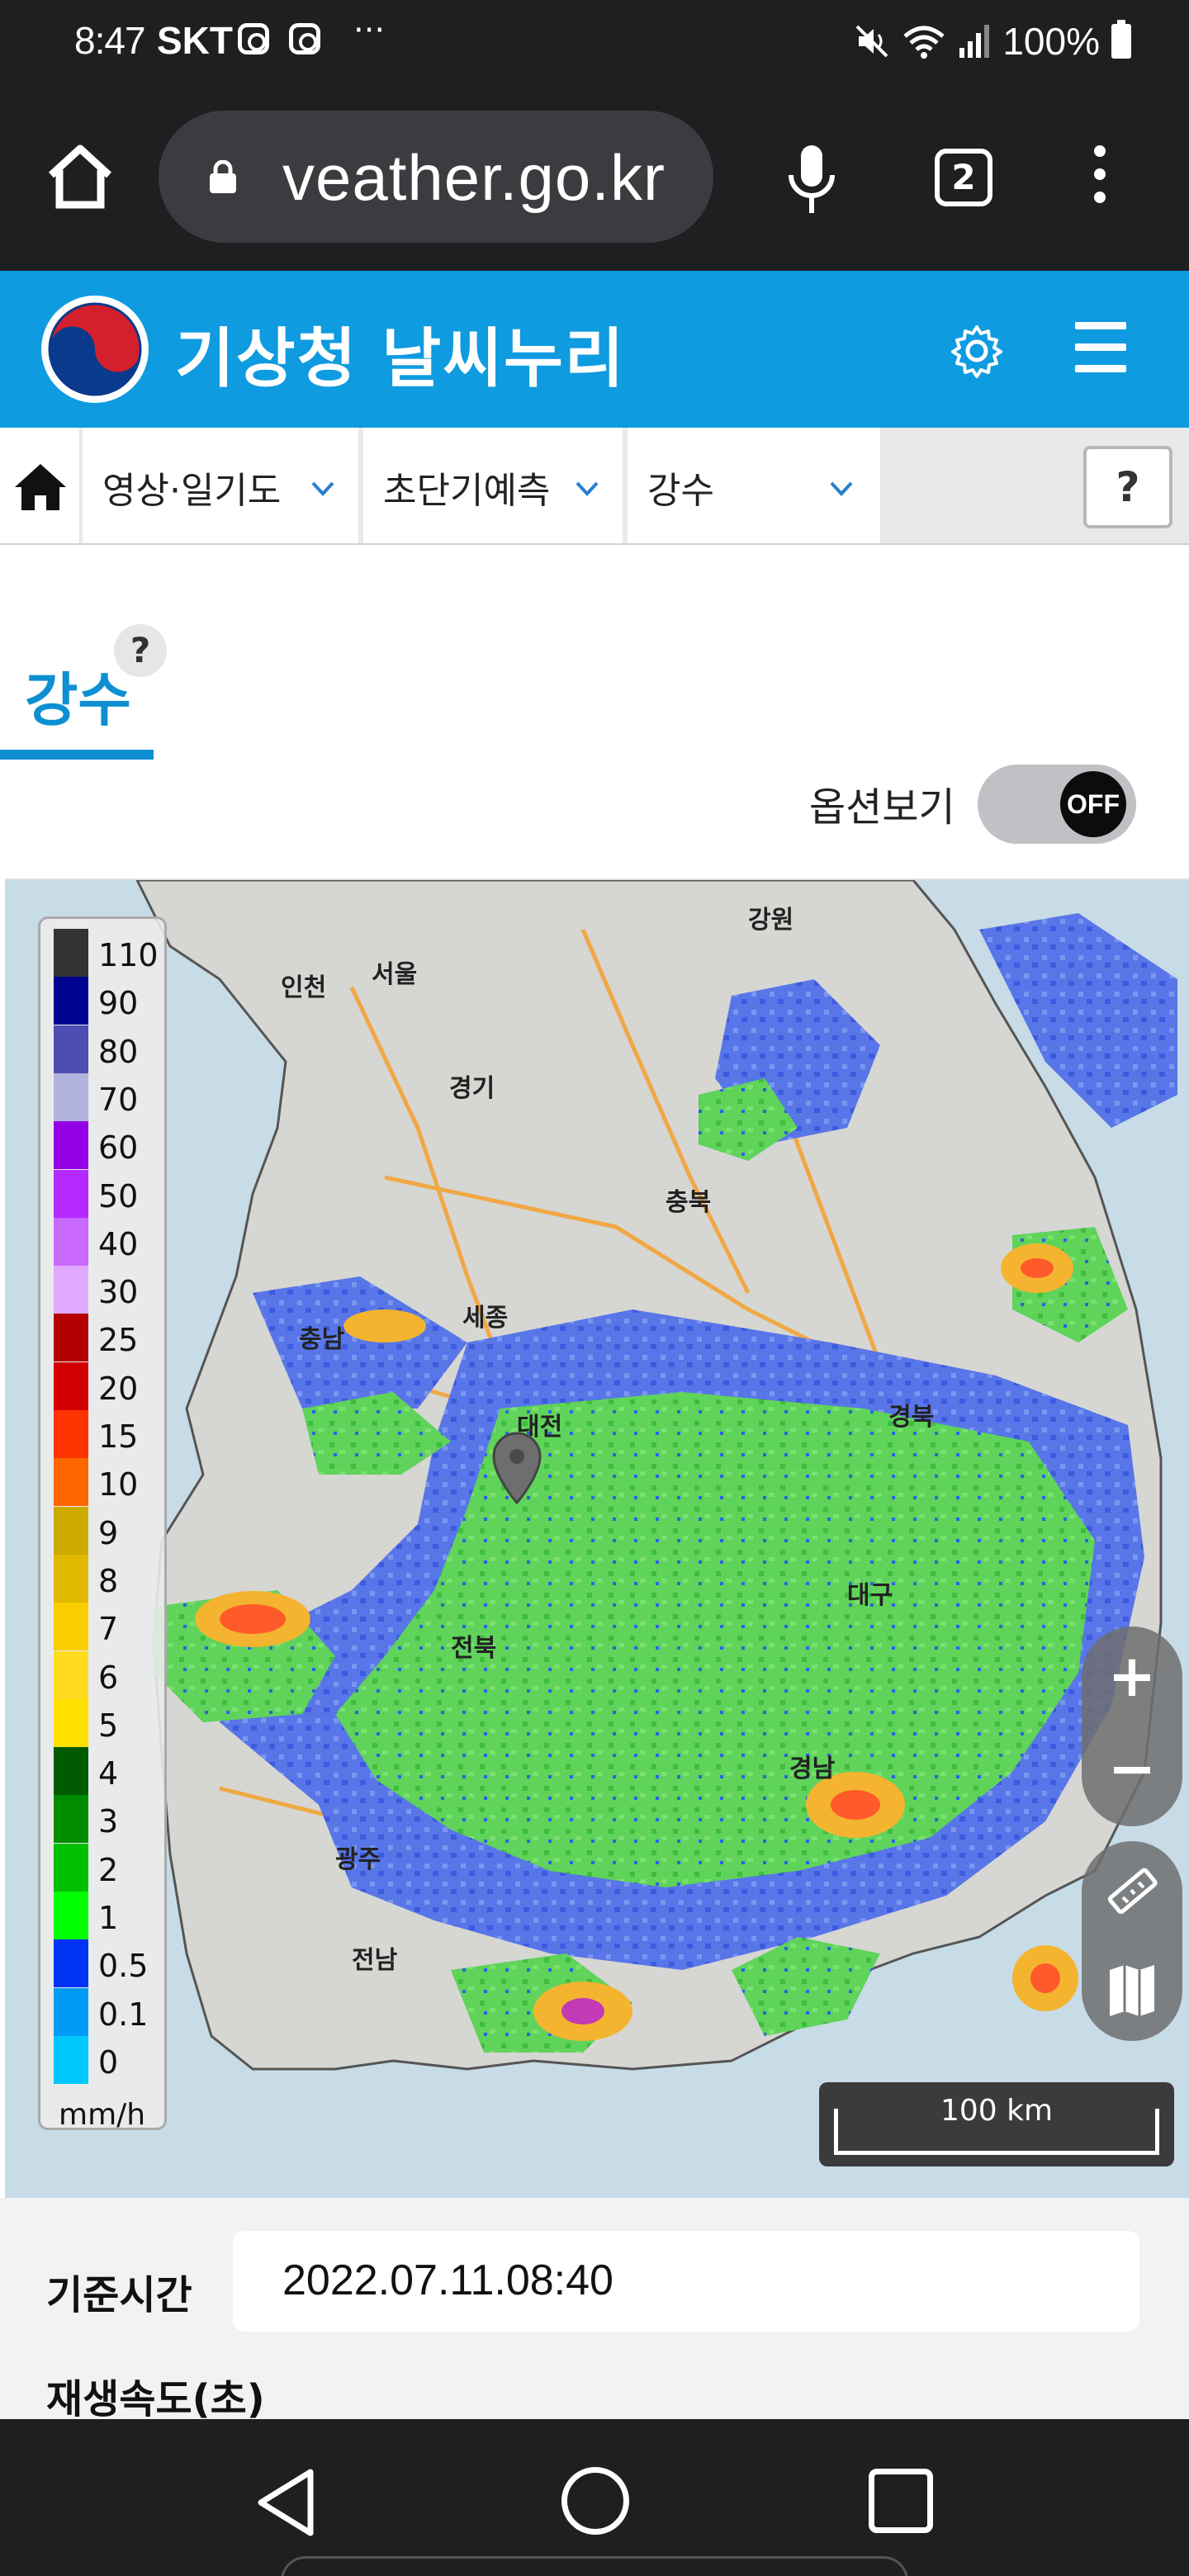  Describe the element at coordinates (467, 491) in the screenshot. I see `nav-label: 초단기예측` at that location.